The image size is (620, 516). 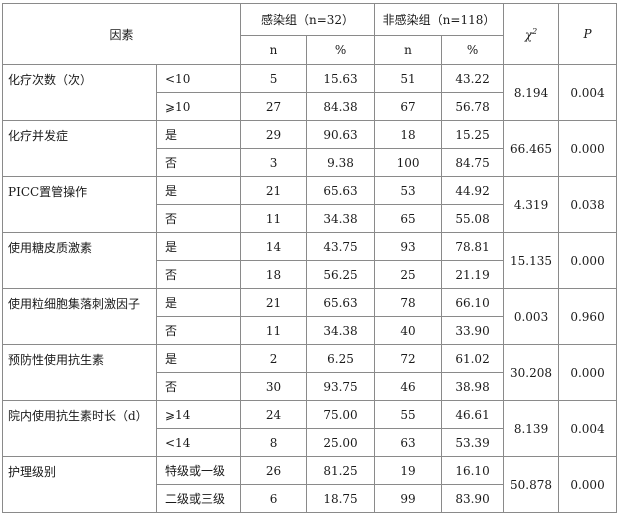 What do you see at coordinates (531, 484) in the screenshot?
I see `chi-square-cell: 50.878` at bounding box center [531, 484].